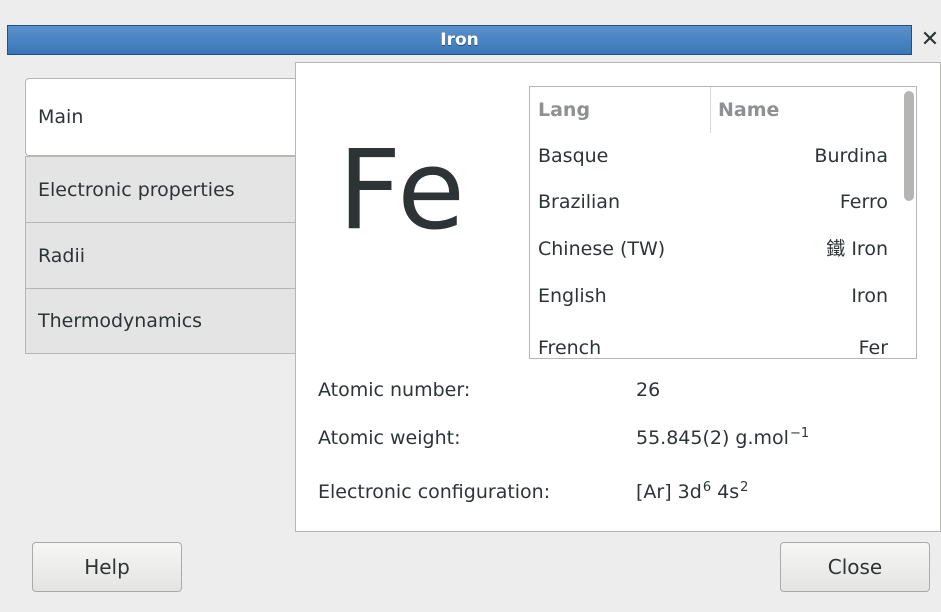 This screenshot has width=941, height=612. What do you see at coordinates (402, 190) in the screenshot?
I see `element-symbol: Fe` at bounding box center [402, 190].